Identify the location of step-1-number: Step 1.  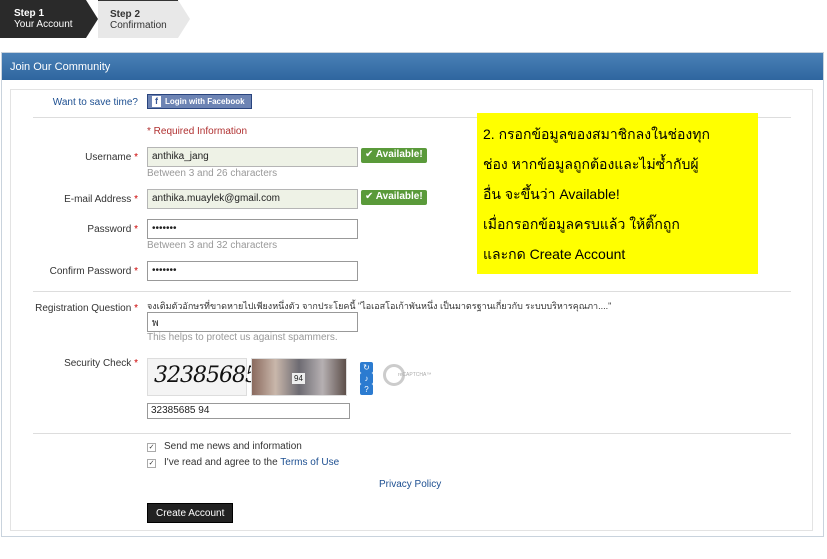
(29, 13).